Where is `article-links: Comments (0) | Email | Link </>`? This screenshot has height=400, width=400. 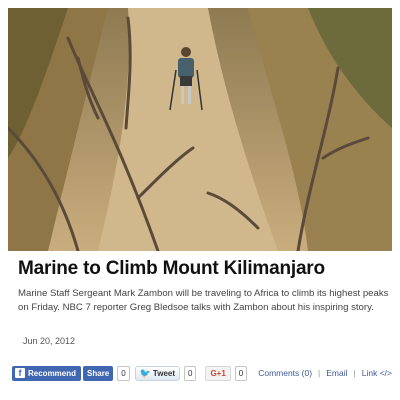 article-links: Comments (0) | Email | Link </> is located at coordinates (325, 373).